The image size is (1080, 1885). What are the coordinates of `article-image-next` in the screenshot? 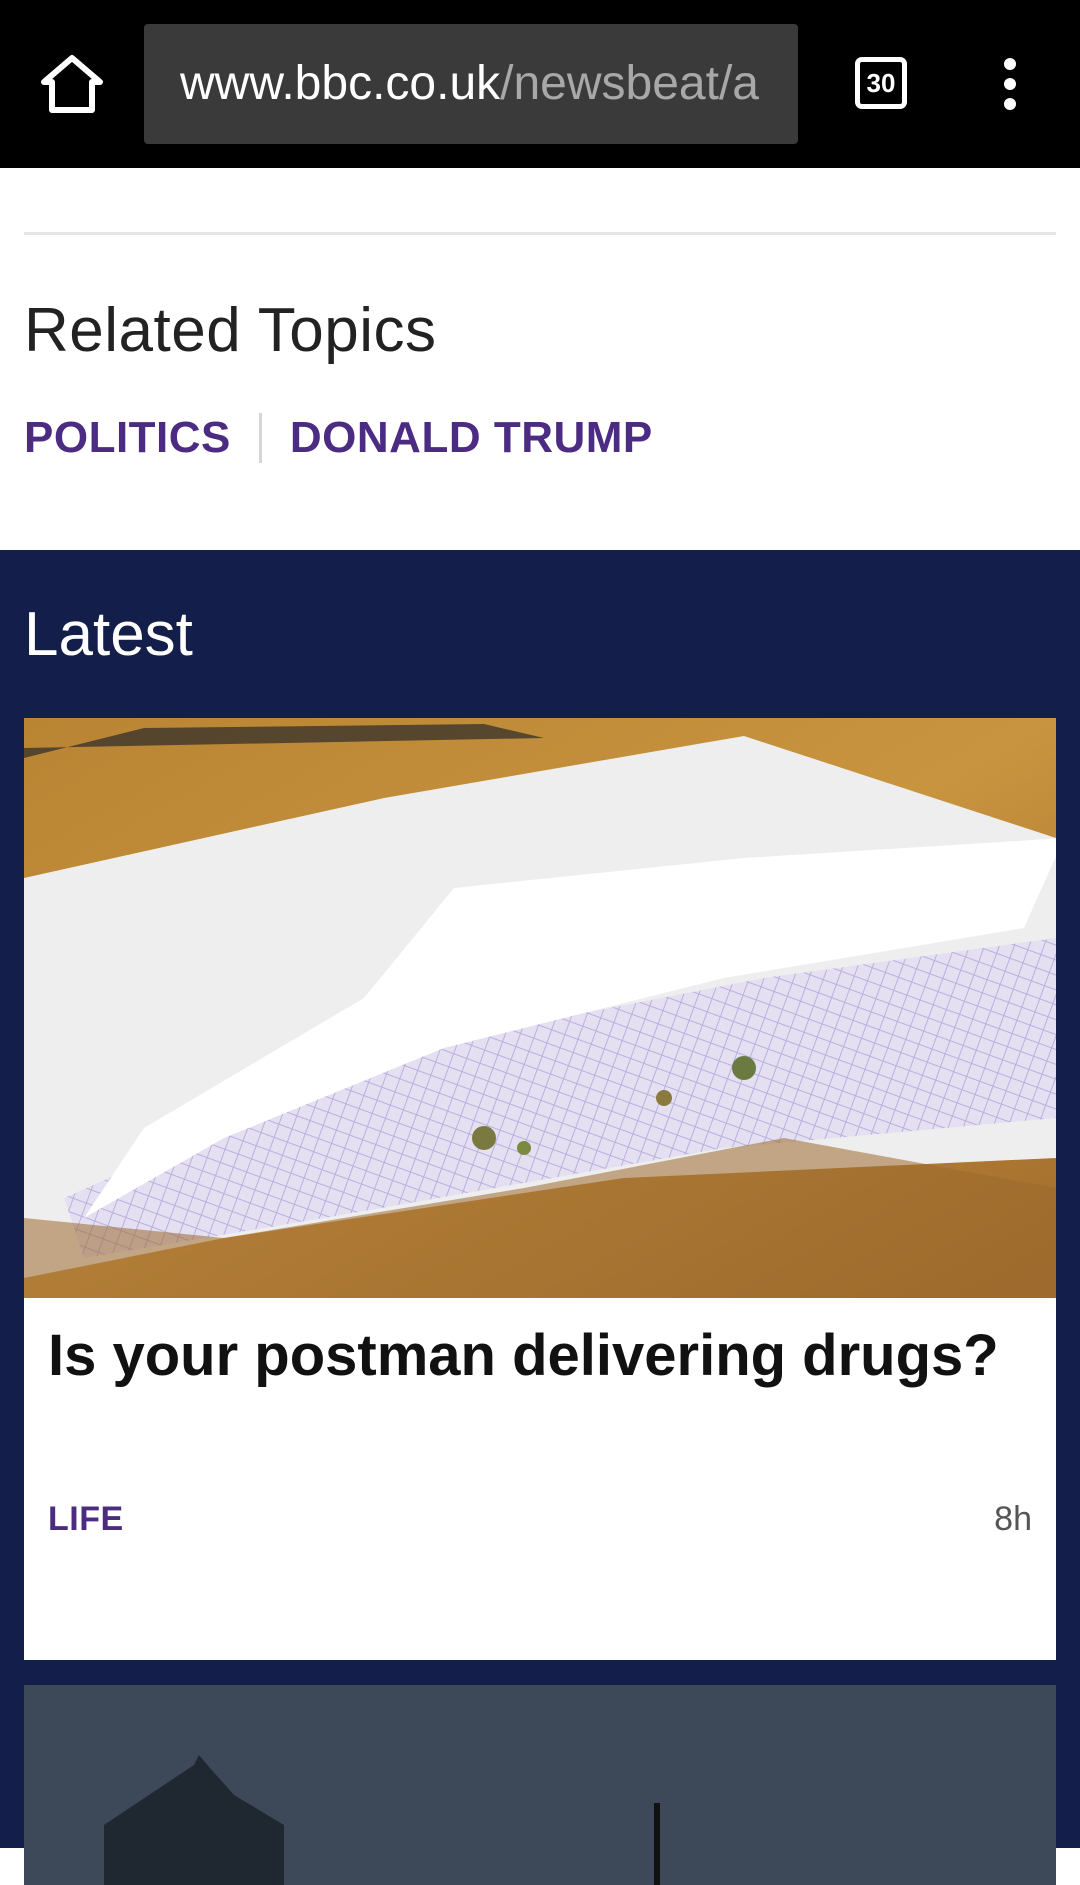 It's located at (540, 1785).